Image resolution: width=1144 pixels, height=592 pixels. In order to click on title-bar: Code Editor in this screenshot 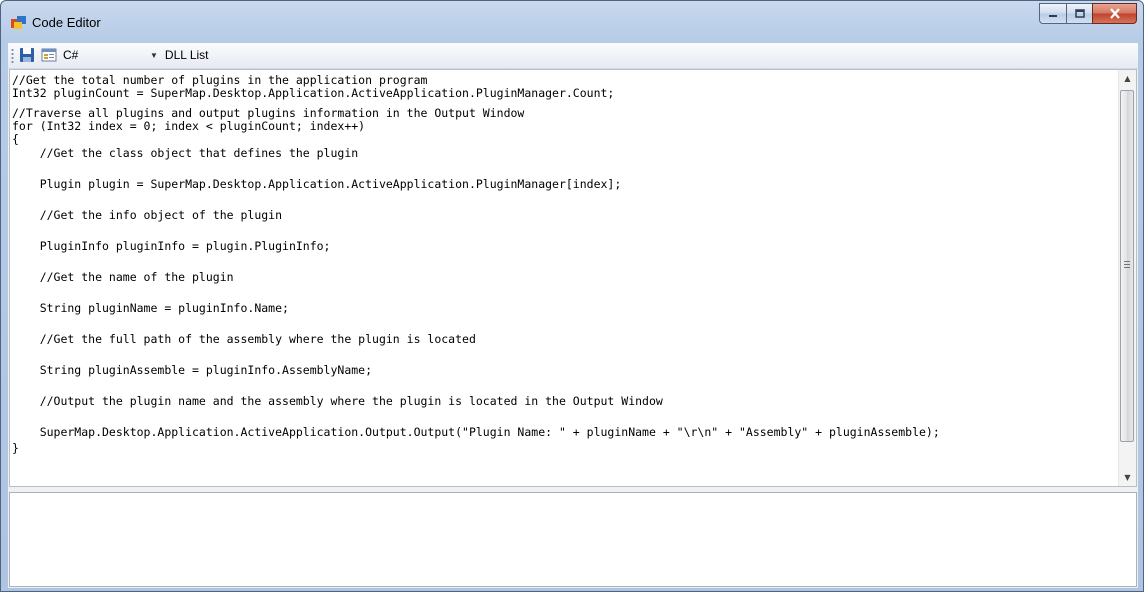, I will do `click(572, 21)`.